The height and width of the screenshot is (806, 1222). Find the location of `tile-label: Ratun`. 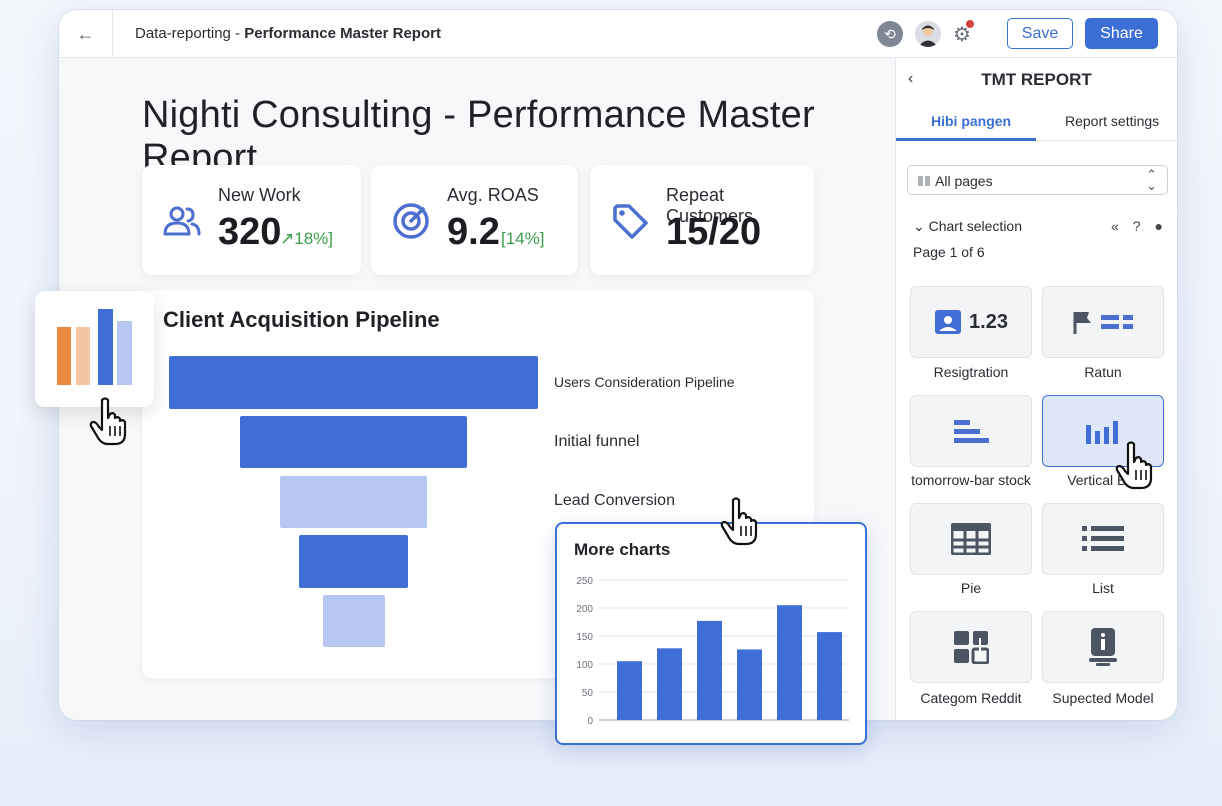

tile-label: Ratun is located at coordinates (1103, 372).